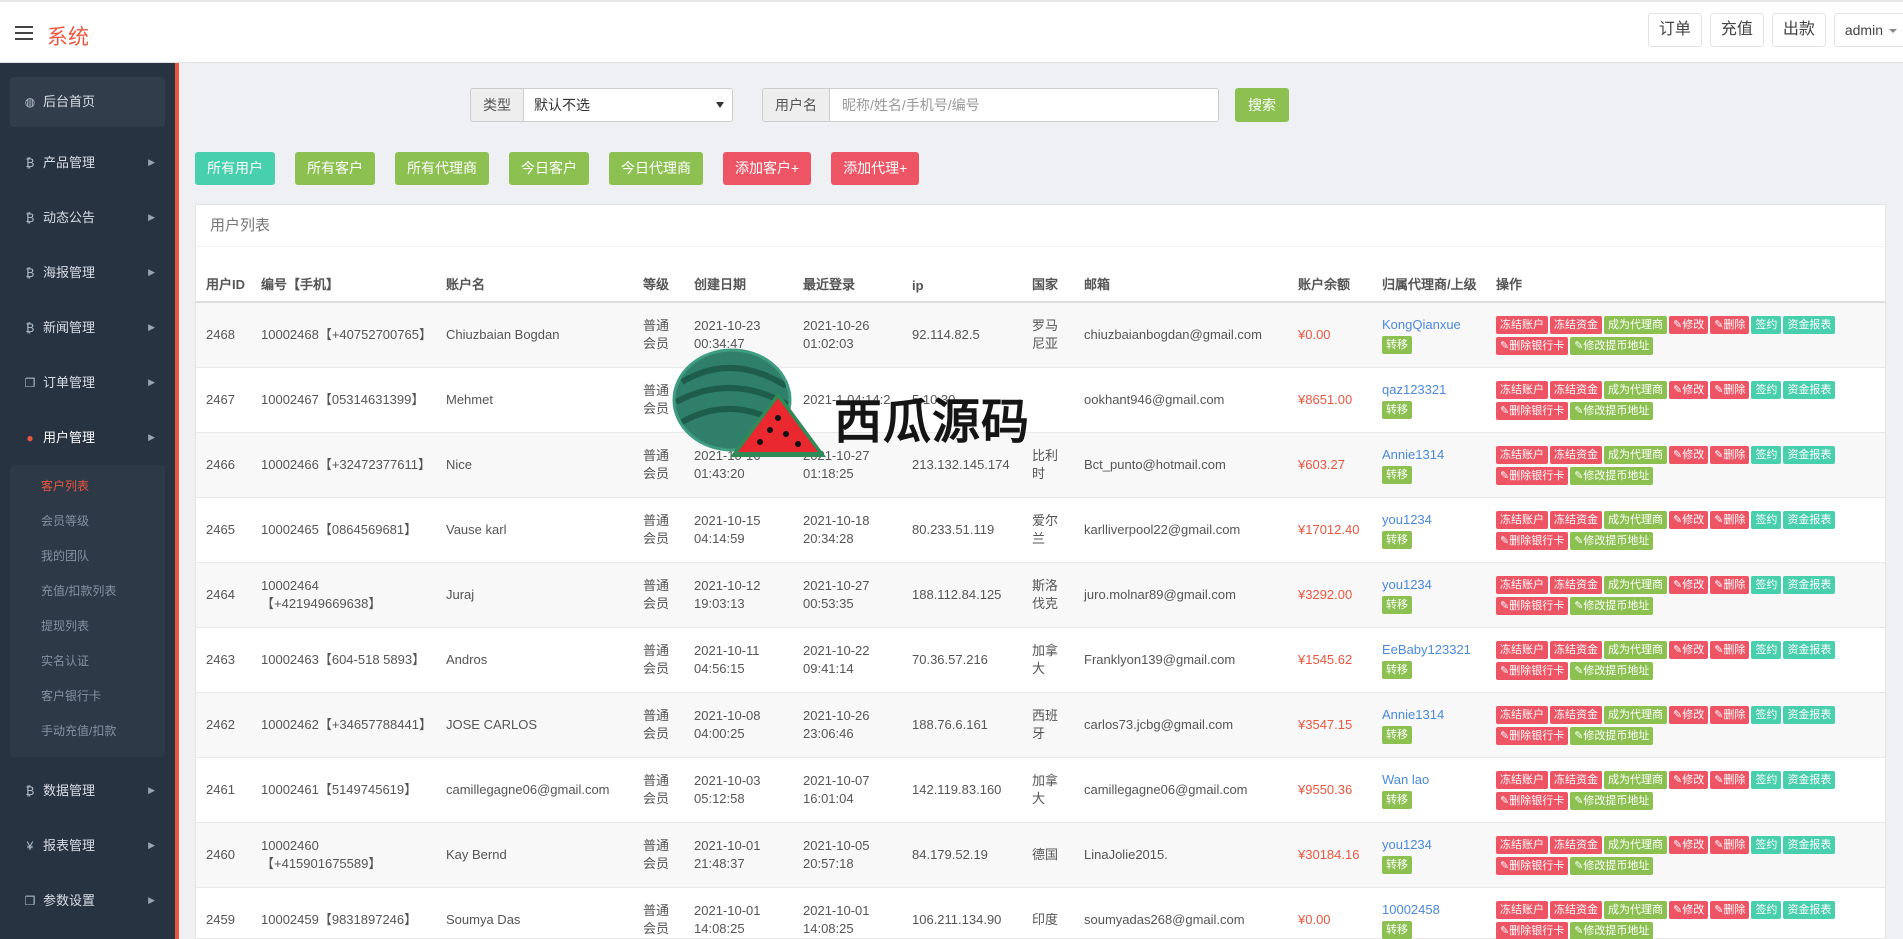 Image resolution: width=1903 pixels, height=939 pixels. Describe the element at coordinates (87, 162) in the screenshot. I see `sidebar-item: ₿ 产品管理 ▶` at that location.